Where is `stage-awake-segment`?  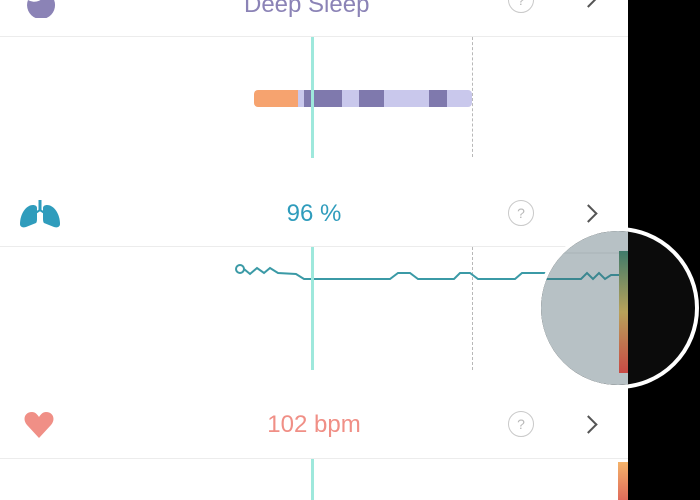
stage-awake-segment is located at coordinates (276, 98).